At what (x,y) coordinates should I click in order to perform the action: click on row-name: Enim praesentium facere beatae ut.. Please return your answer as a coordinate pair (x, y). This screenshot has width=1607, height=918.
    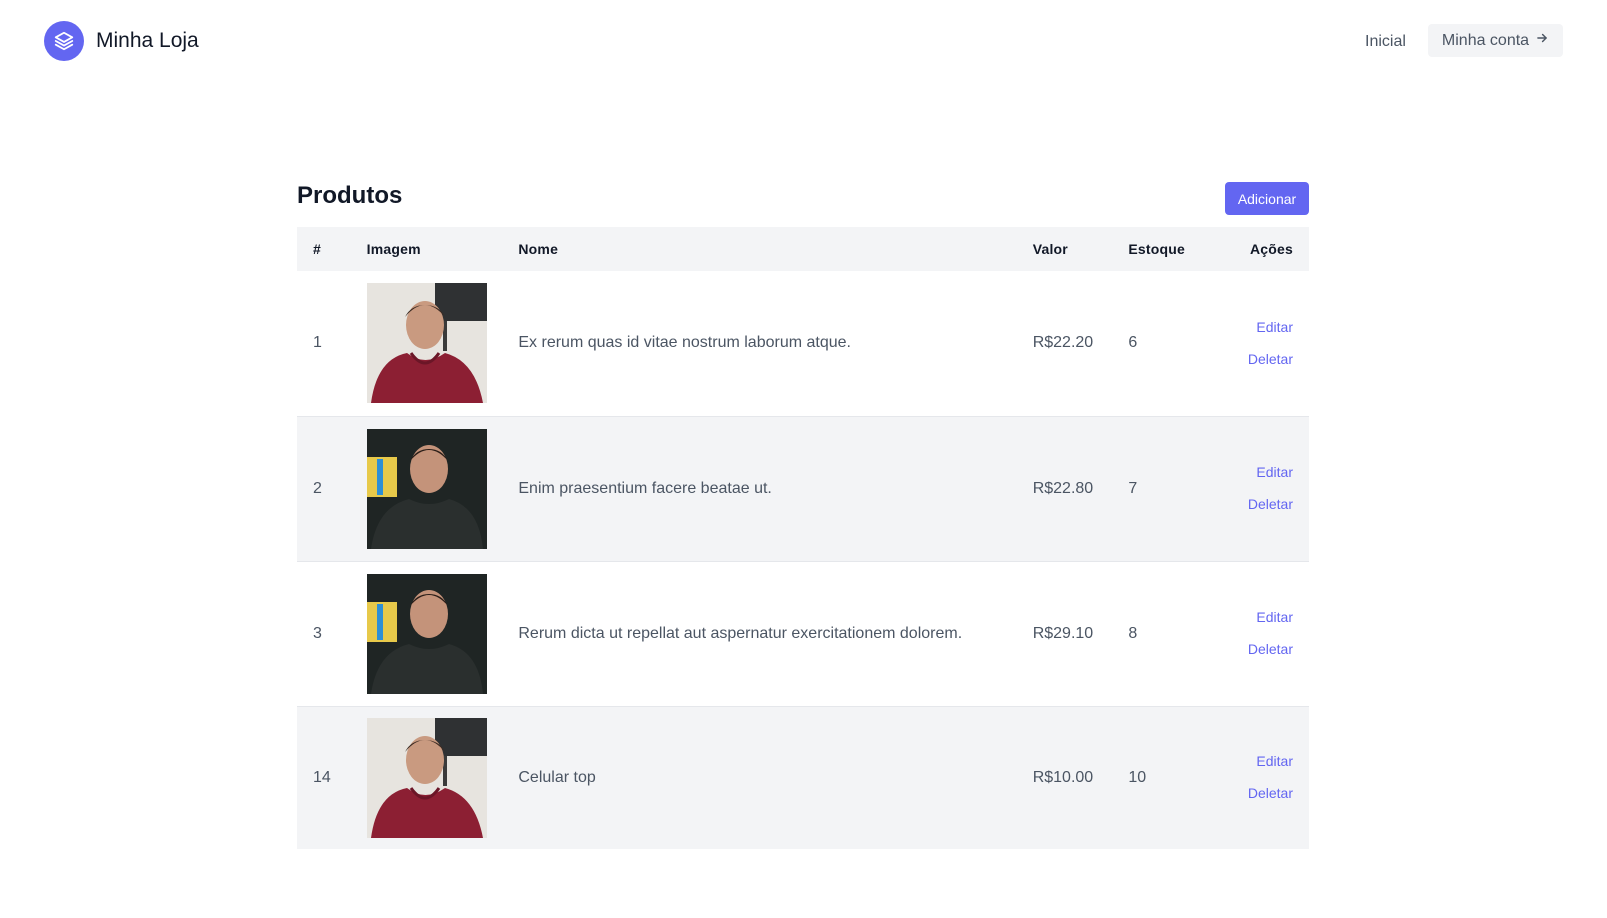
    Looking at the image, I should click on (645, 488).